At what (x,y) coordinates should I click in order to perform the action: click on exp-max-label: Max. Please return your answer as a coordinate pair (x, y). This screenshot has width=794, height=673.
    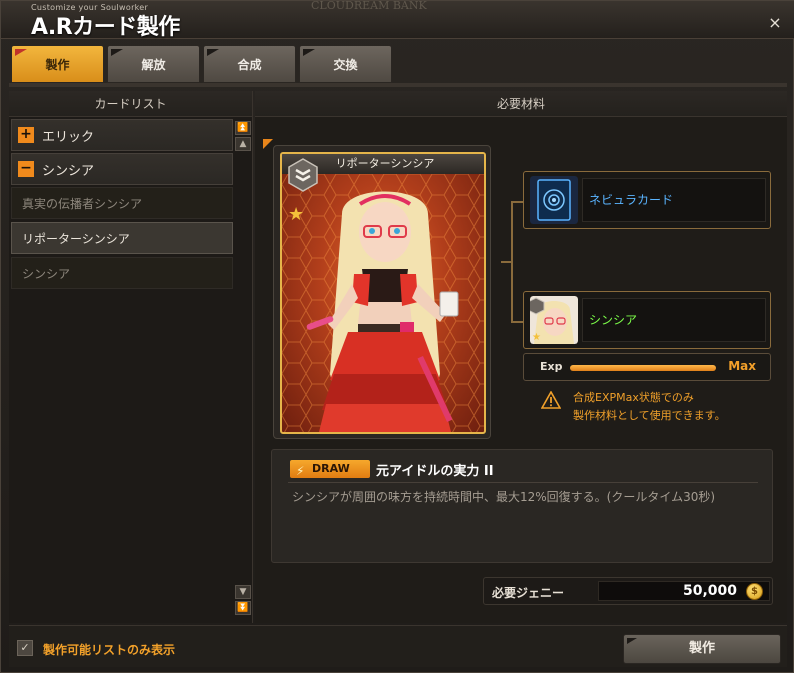
    Looking at the image, I should click on (742, 366).